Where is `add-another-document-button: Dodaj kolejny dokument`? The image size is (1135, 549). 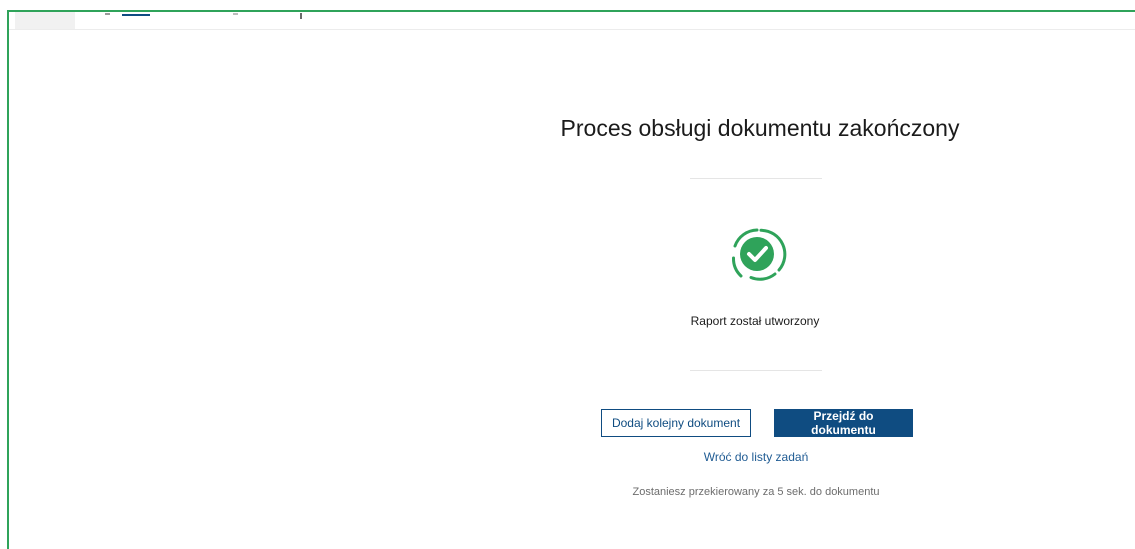 add-another-document-button: Dodaj kolejny dokument is located at coordinates (676, 423).